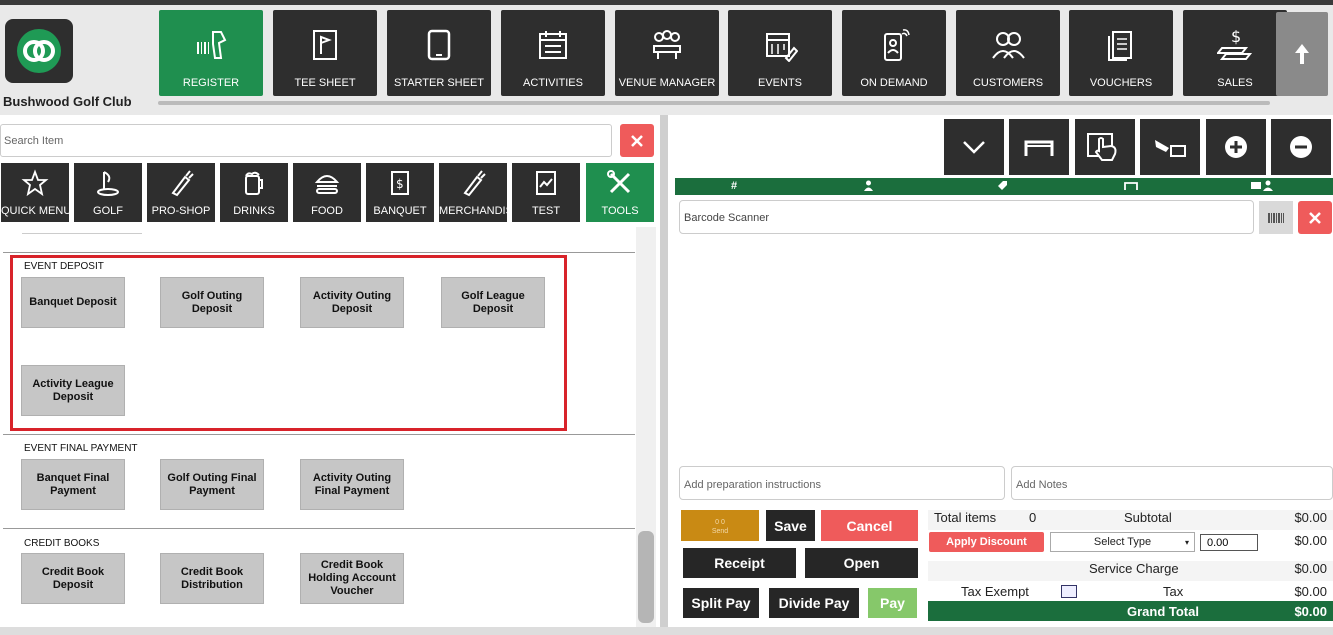 The height and width of the screenshot is (635, 1333). What do you see at coordinates (1186, 542) in the screenshot?
I see `chevron-down-icon: ▾` at bounding box center [1186, 542].